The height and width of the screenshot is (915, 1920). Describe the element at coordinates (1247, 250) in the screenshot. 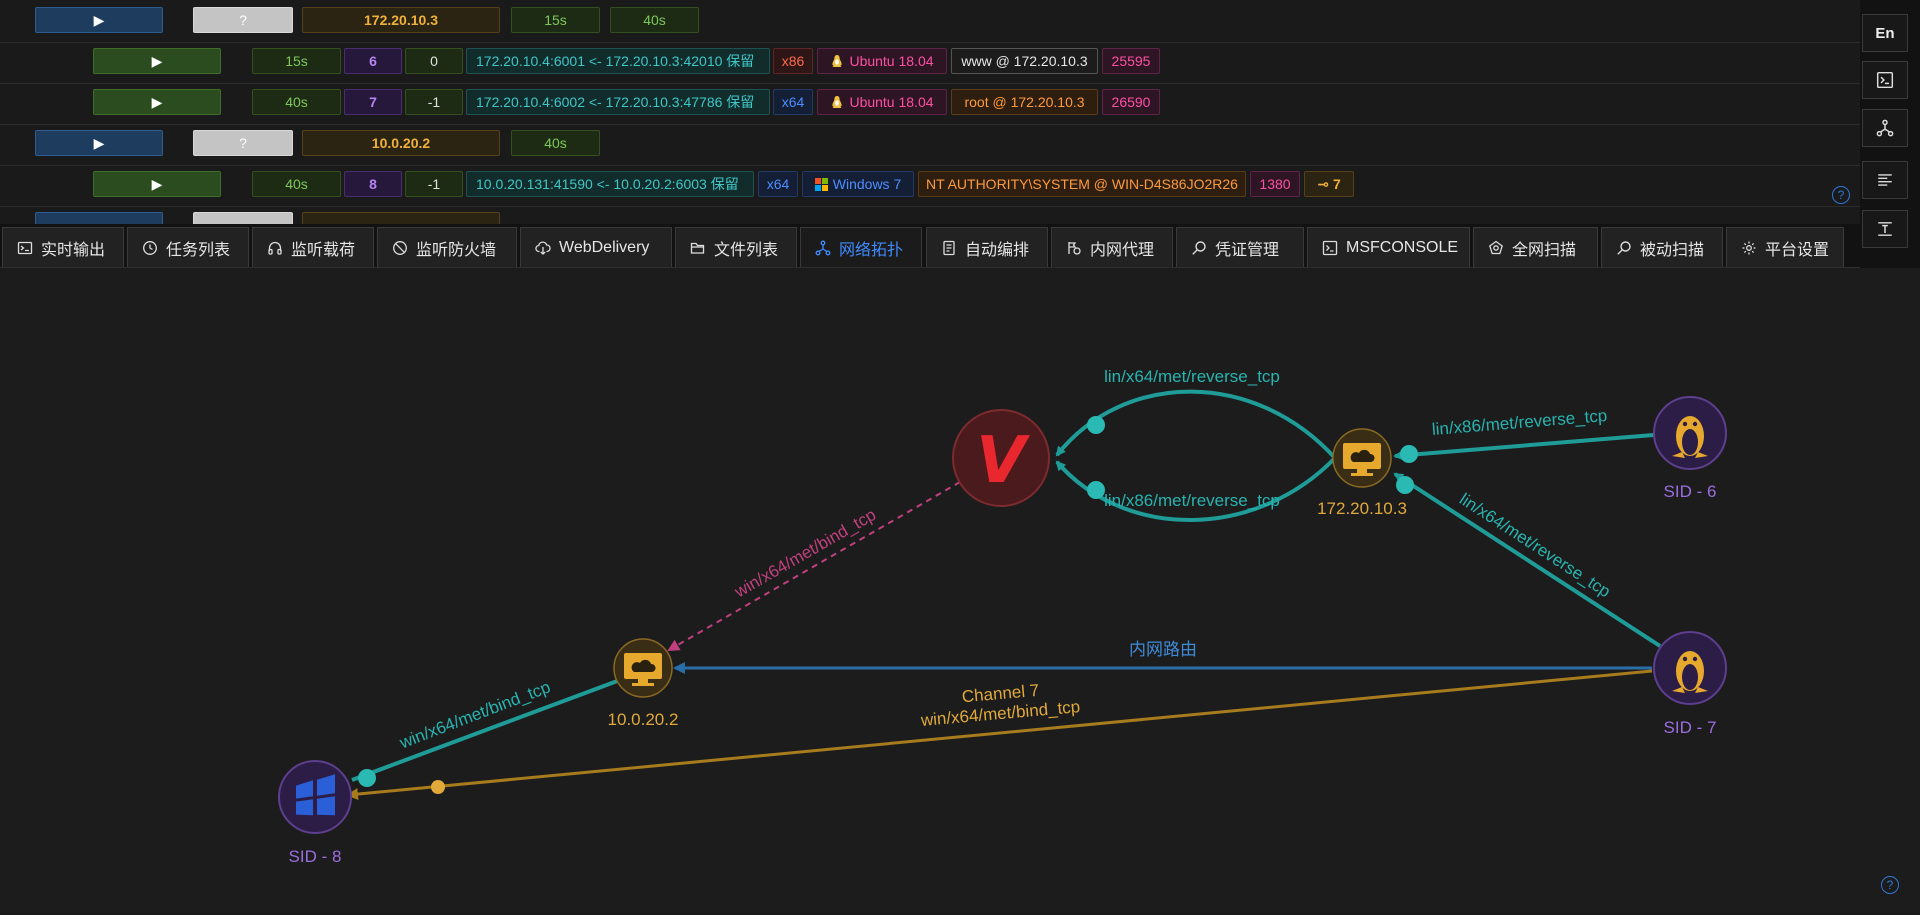

I see `tab-label: 凭证管理` at that location.